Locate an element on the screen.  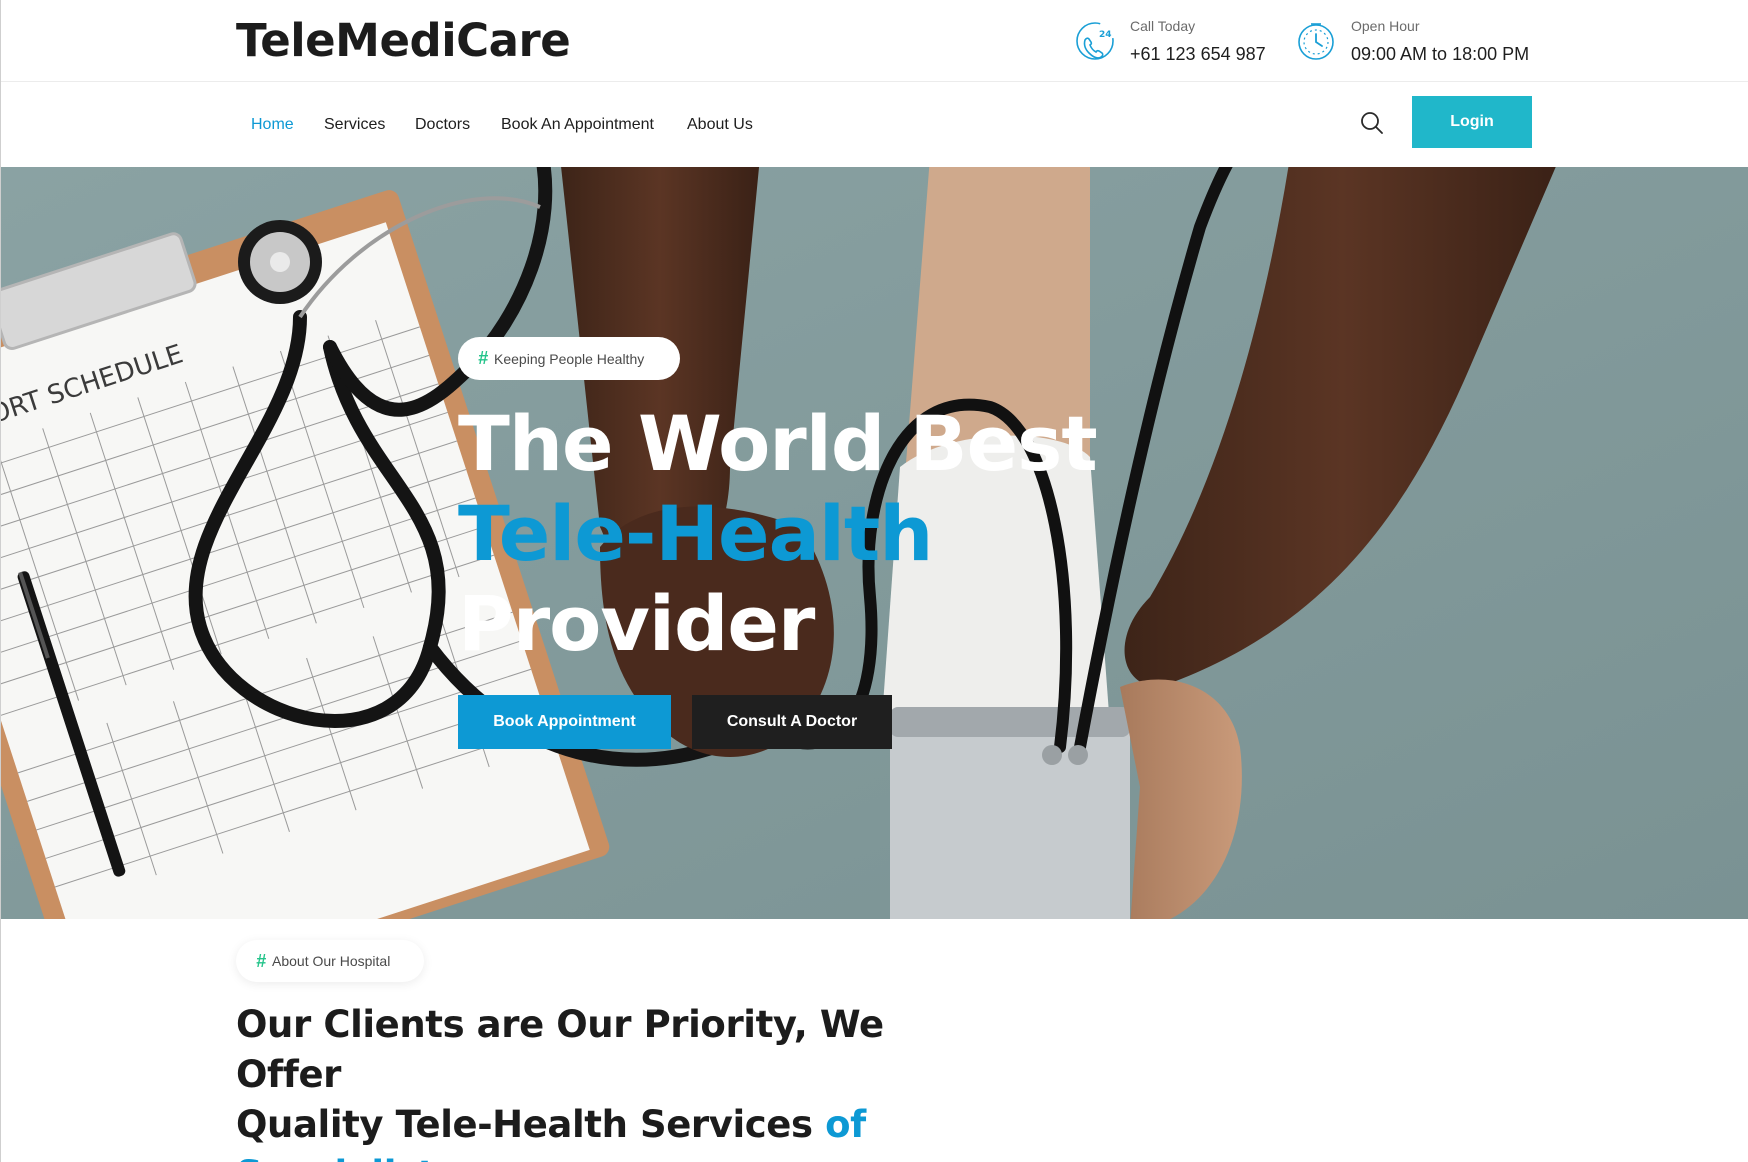
hero-tag-text: Keeping People Healthy is located at coordinates (569, 358).